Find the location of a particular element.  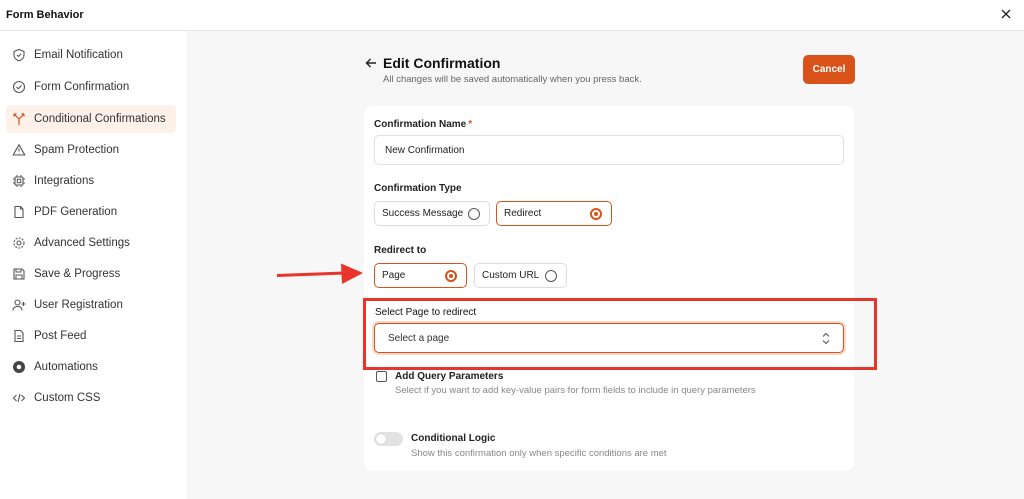

type-option-success-message: Success Message is located at coordinates (432, 213).